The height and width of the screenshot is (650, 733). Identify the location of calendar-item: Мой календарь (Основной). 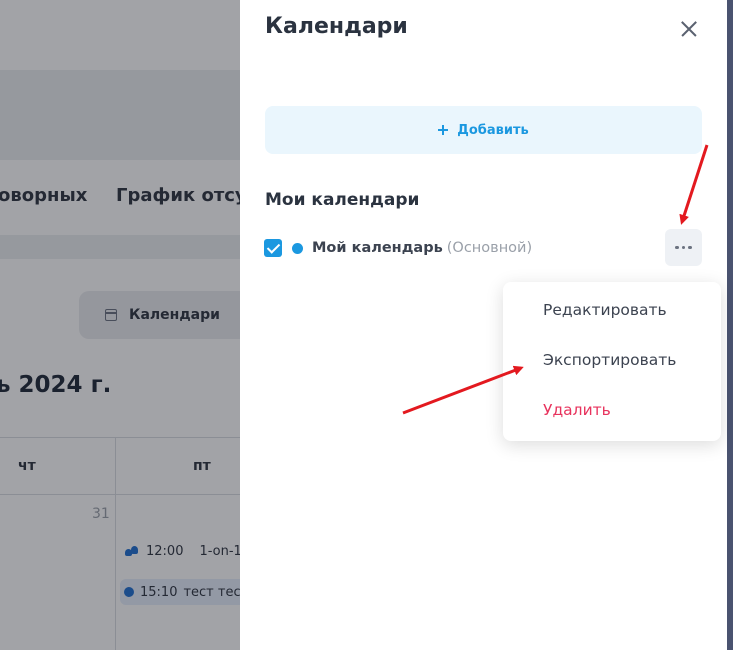
(398, 248).